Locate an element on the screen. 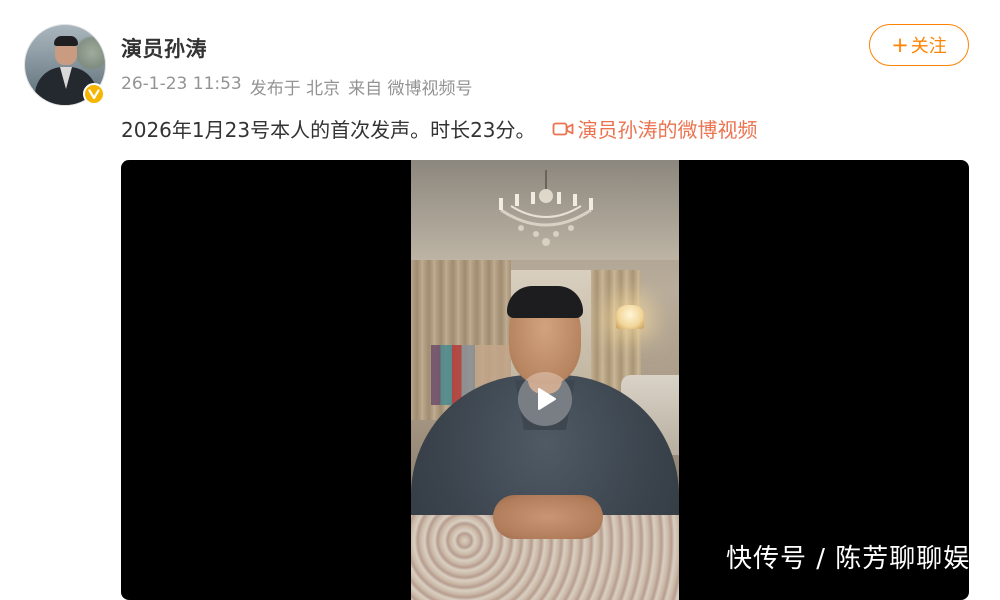 Image resolution: width=1000 pixels, height=600 pixels. watermark-text: 快传号 / 陈芳聊聊娱 is located at coordinates (847, 559).